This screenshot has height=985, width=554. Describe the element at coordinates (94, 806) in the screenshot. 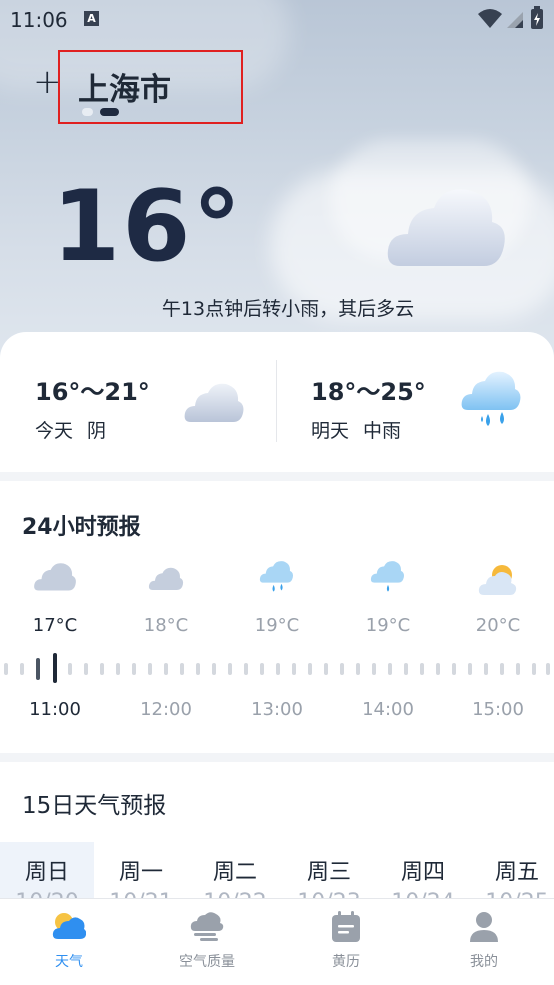

I see `forecast-15-title: 15日天气预报` at that location.